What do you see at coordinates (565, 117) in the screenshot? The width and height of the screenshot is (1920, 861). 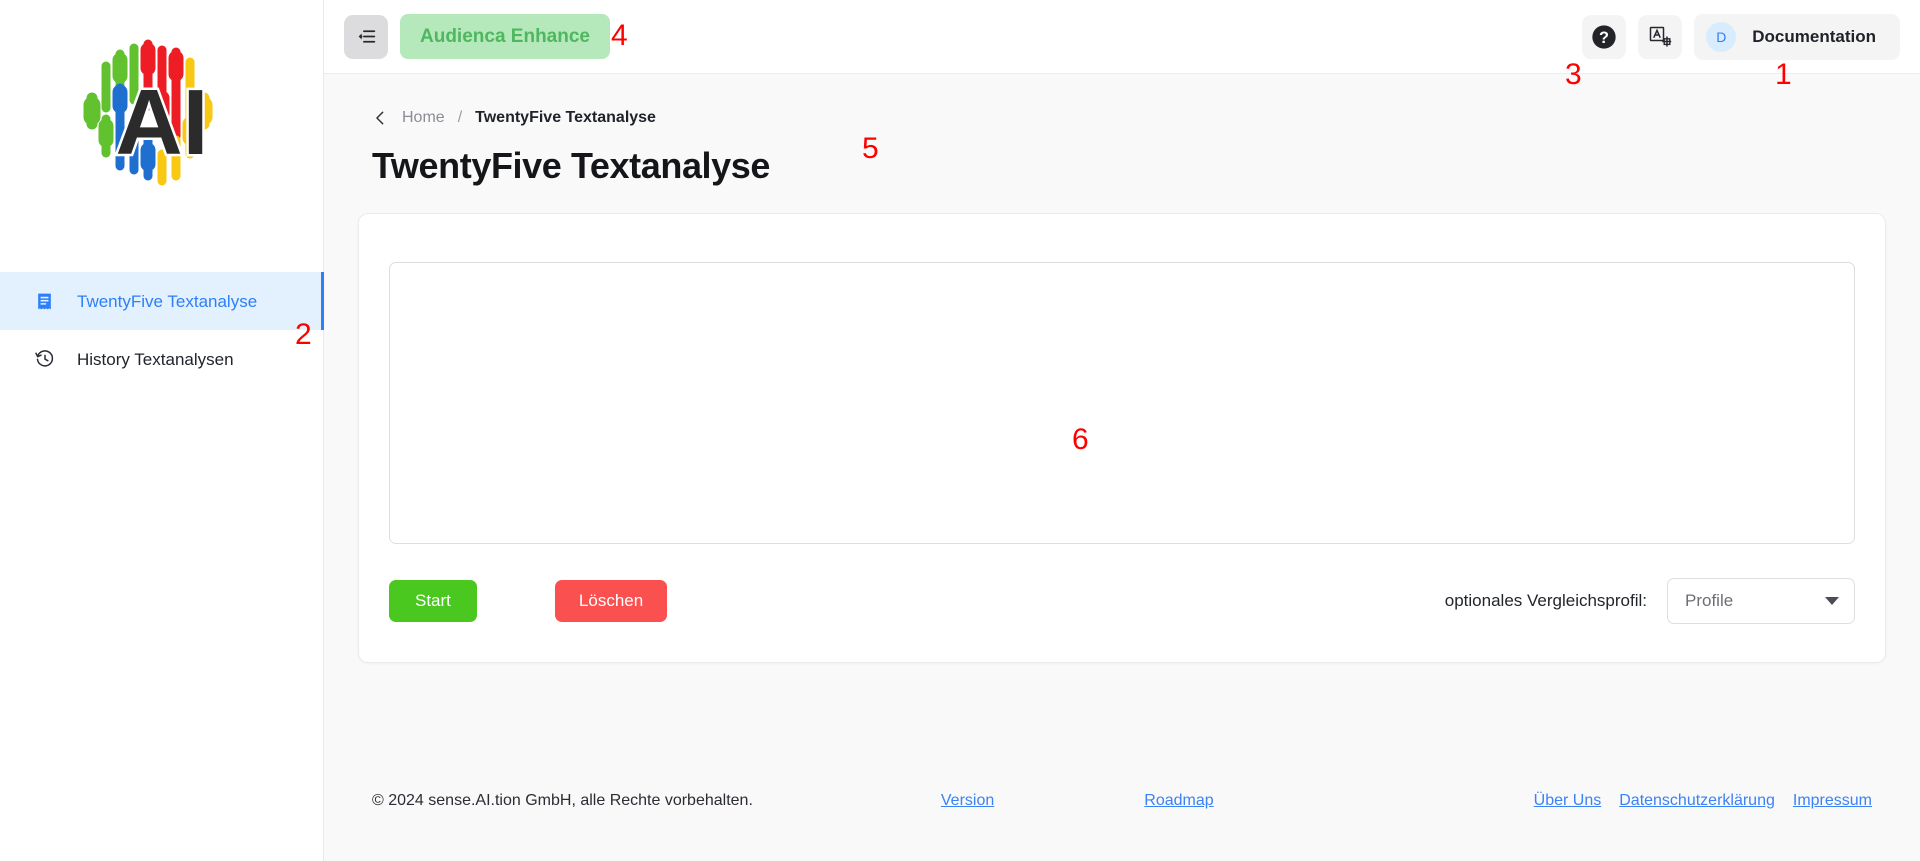 I see `breadcrumb-current: TwentyFive Textanalyse` at bounding box center [565, 117].